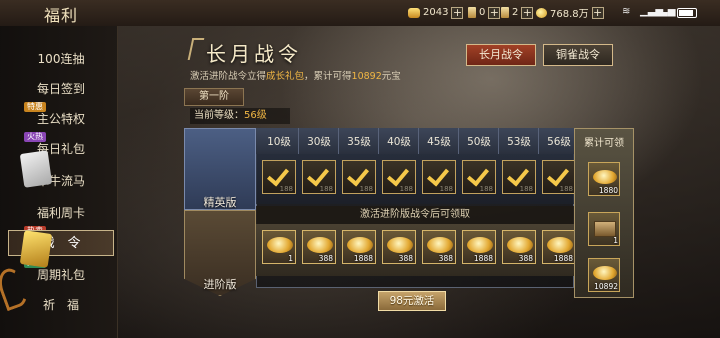  I want to click on current-level-value: 56级, so click(255, 115).